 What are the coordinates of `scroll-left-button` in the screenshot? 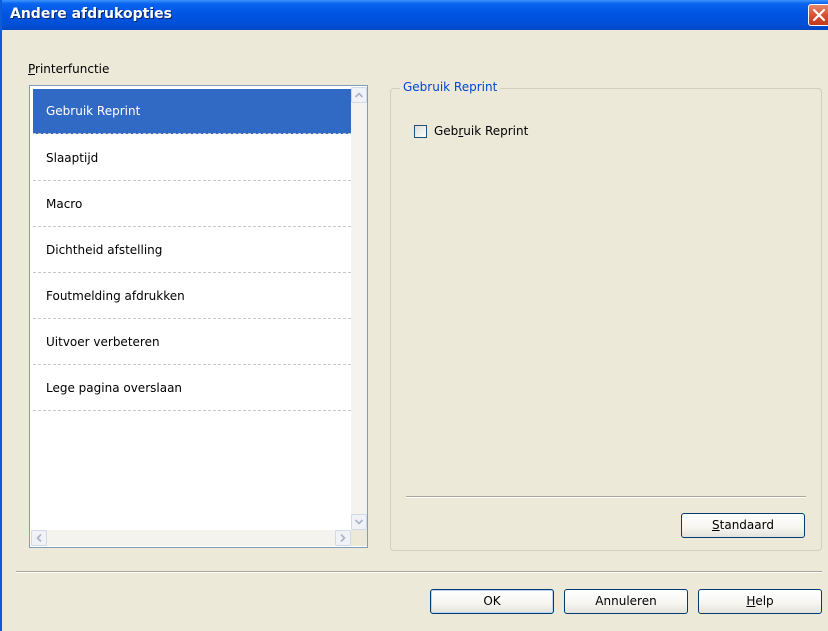 It's located at (39, 538).